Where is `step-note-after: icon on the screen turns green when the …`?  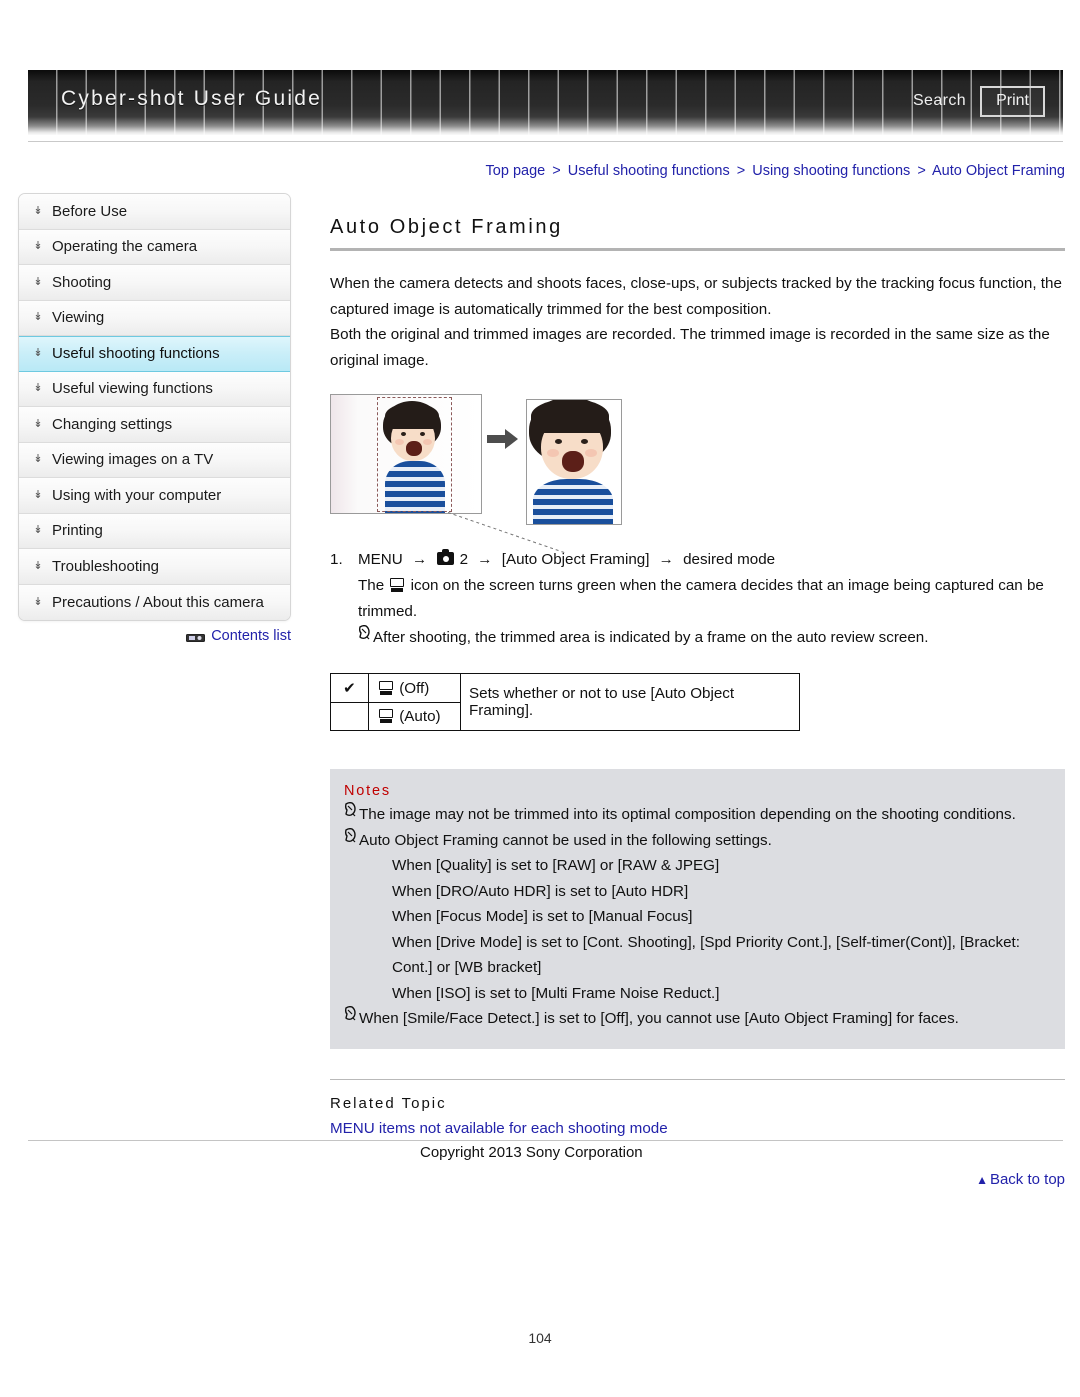
step-note-after: icon on the screen turns green when the … is located at coordinates (701, 598).